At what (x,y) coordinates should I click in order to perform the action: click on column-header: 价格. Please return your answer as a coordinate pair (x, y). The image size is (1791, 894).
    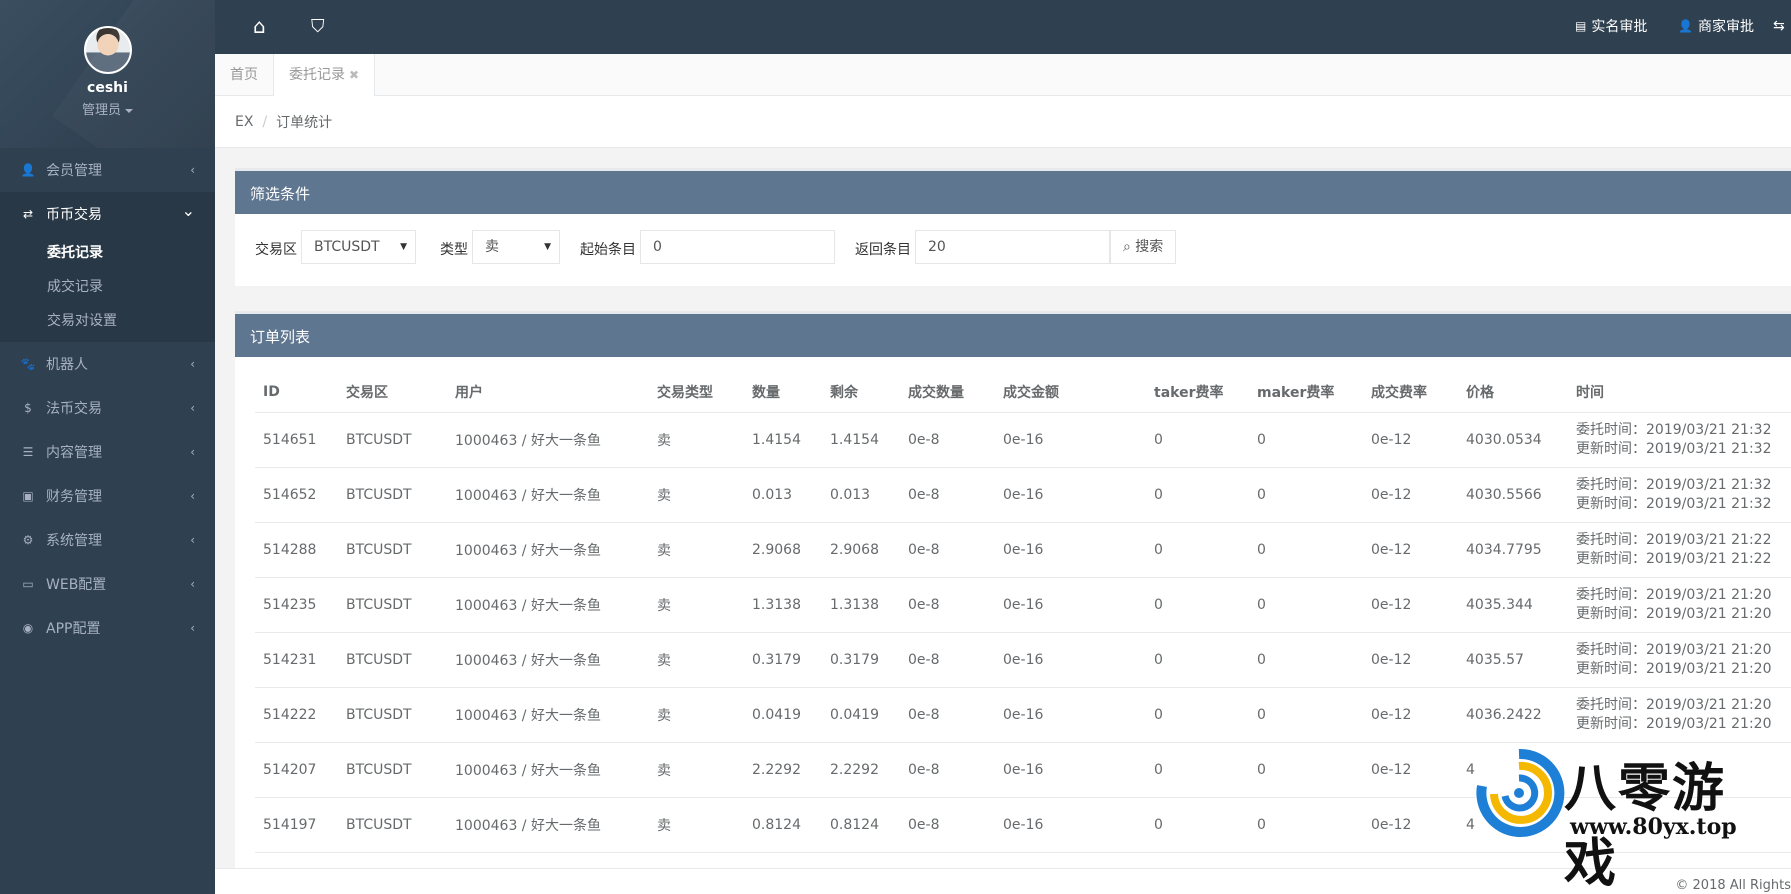
    Looking at the image, I should click on (1513, 392).